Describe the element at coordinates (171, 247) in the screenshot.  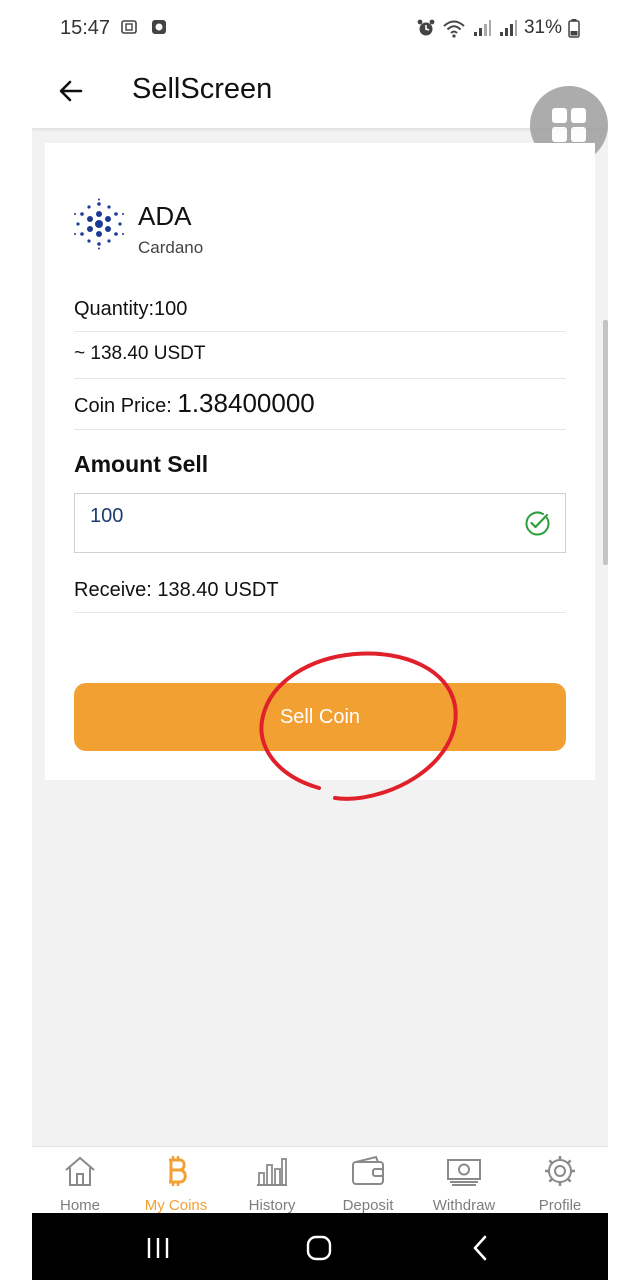
I see `coin-name: Cardano` at that location.